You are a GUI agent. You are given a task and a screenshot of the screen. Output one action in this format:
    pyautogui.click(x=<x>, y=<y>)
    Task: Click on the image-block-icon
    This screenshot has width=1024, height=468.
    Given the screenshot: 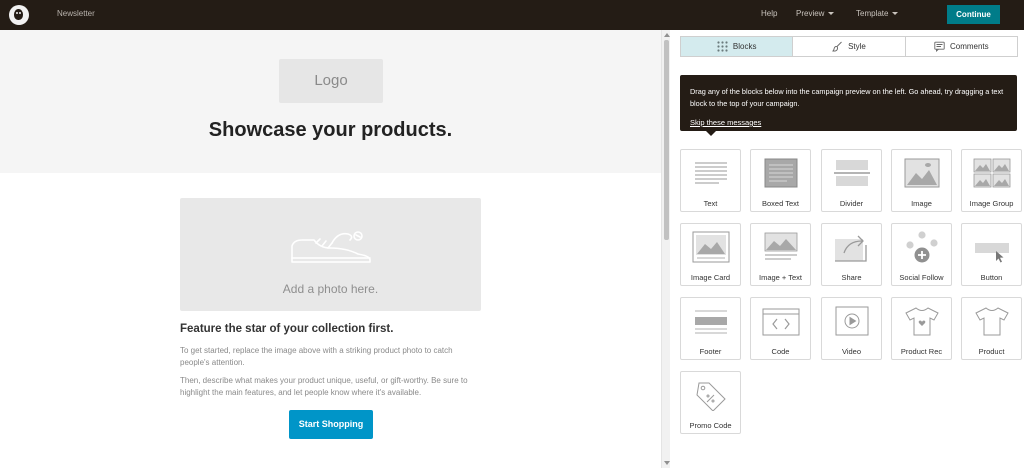 What is the action you would take?
    pyautogui.click(x=922, y=173)
    